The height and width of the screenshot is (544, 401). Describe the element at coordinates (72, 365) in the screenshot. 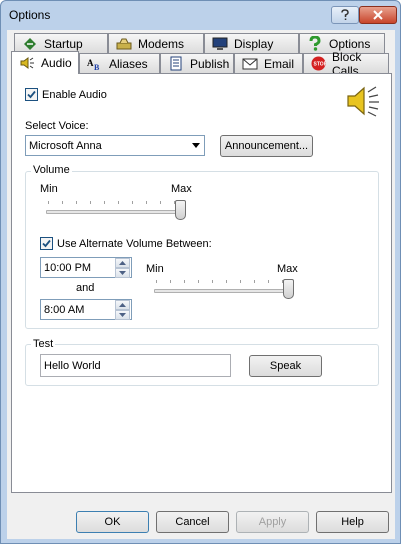

I see `test-text-value: Hello World` at that location.